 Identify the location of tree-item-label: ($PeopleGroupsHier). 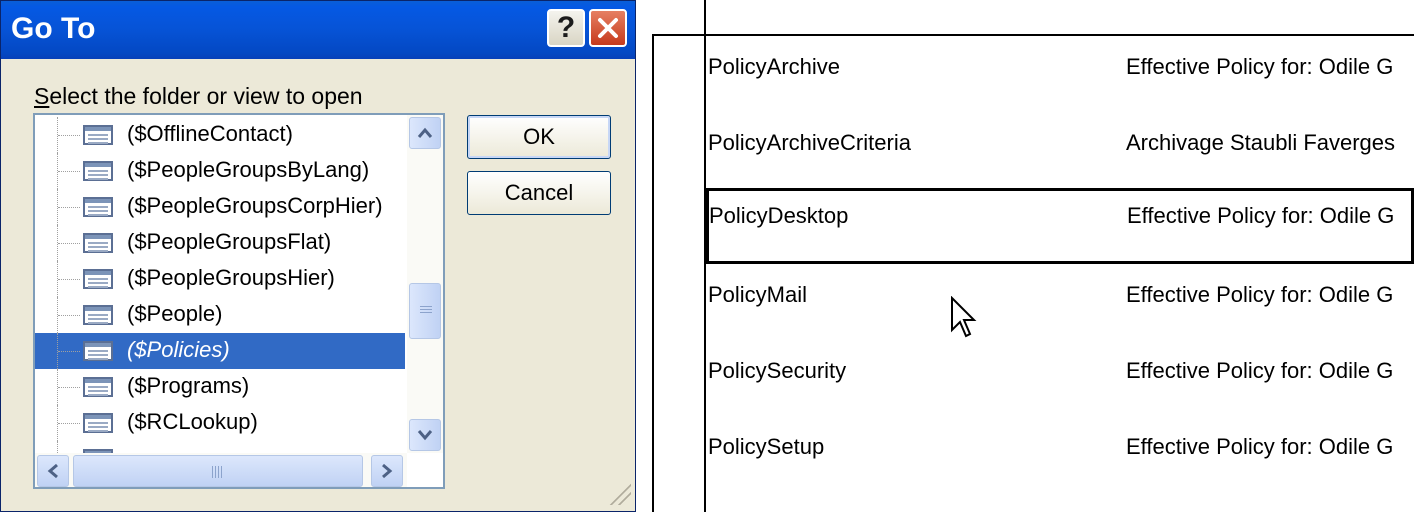
(231, 277).